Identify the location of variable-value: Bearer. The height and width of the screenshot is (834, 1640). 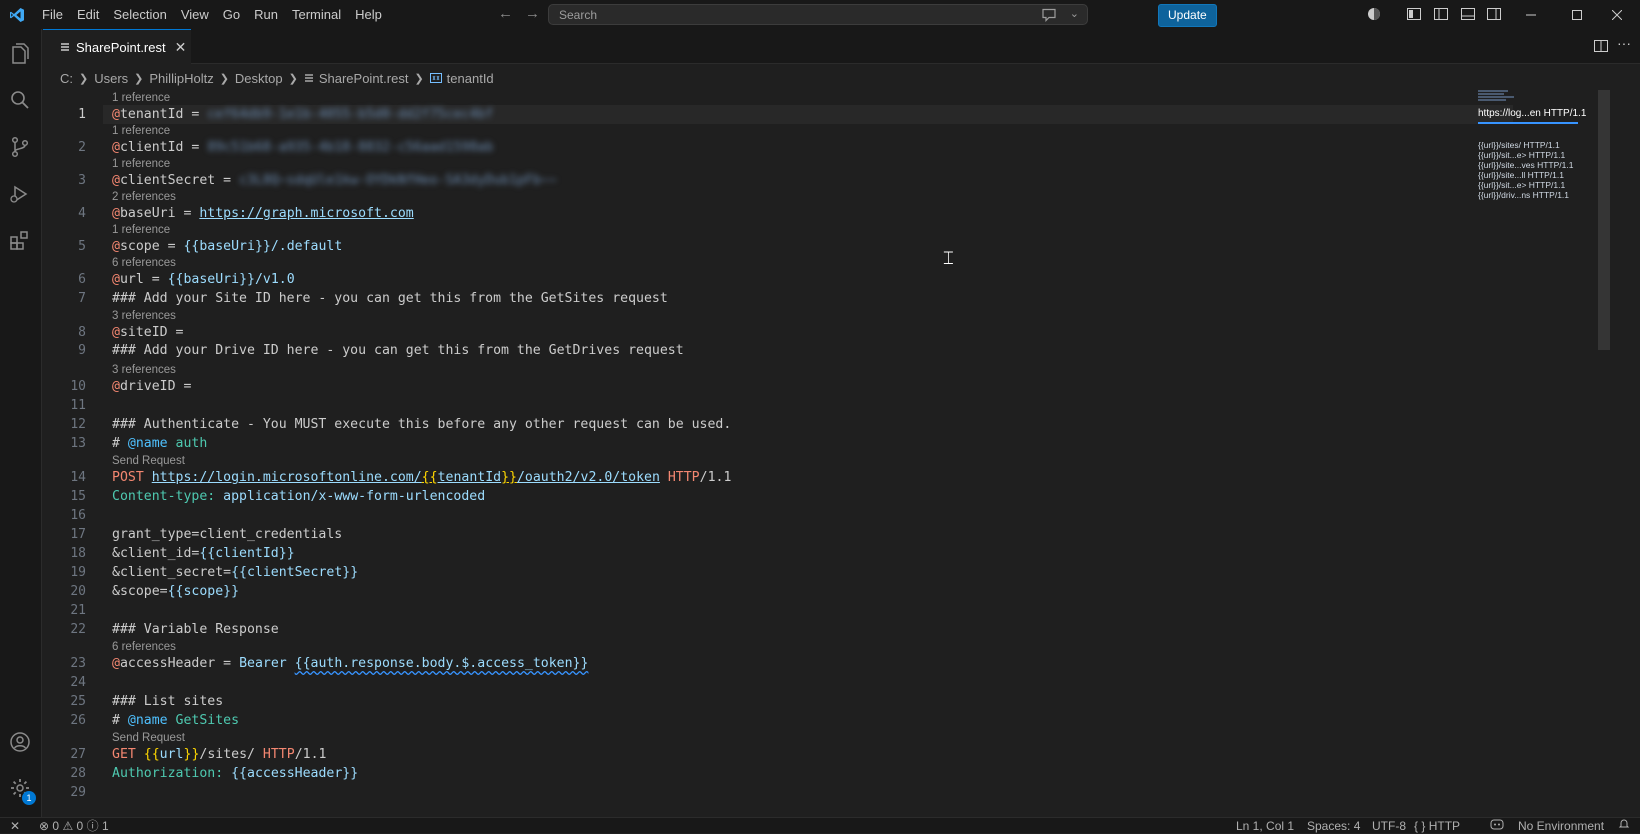
(267, 663).